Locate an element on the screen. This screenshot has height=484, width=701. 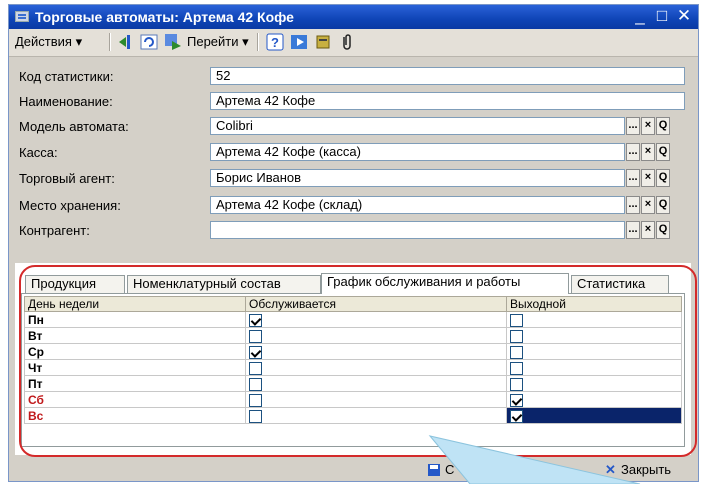
sales-agent-field: Борис Иванов is located at coordinates (417, 178).